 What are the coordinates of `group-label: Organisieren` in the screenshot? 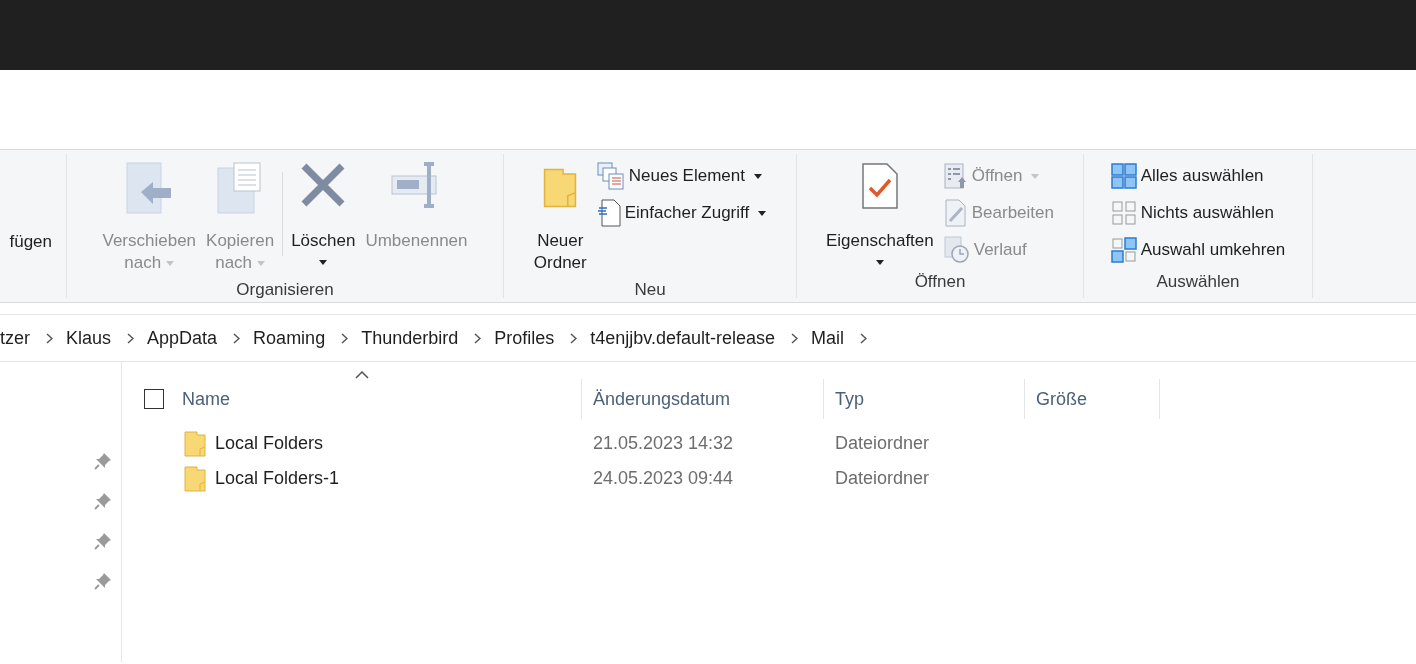 It's located at (285, 290).